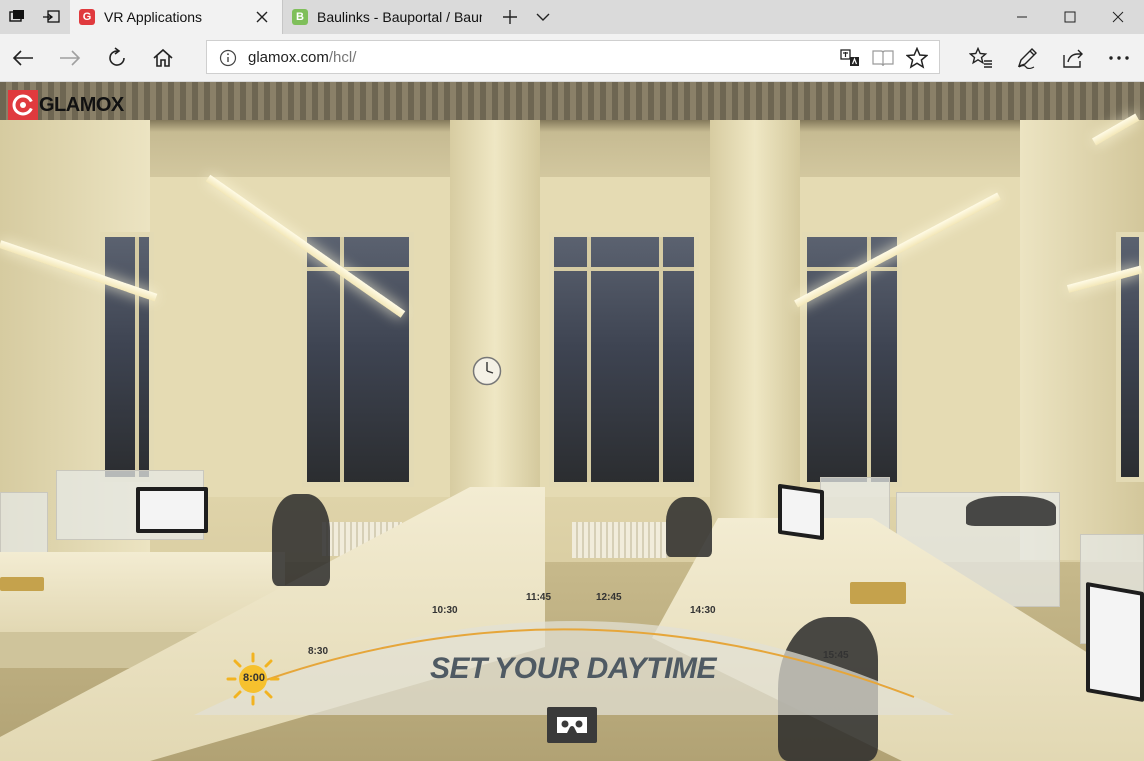 This screenshot has height=761, width=1144. I want to click on set-aside-tabs-button, so click(51, 17).